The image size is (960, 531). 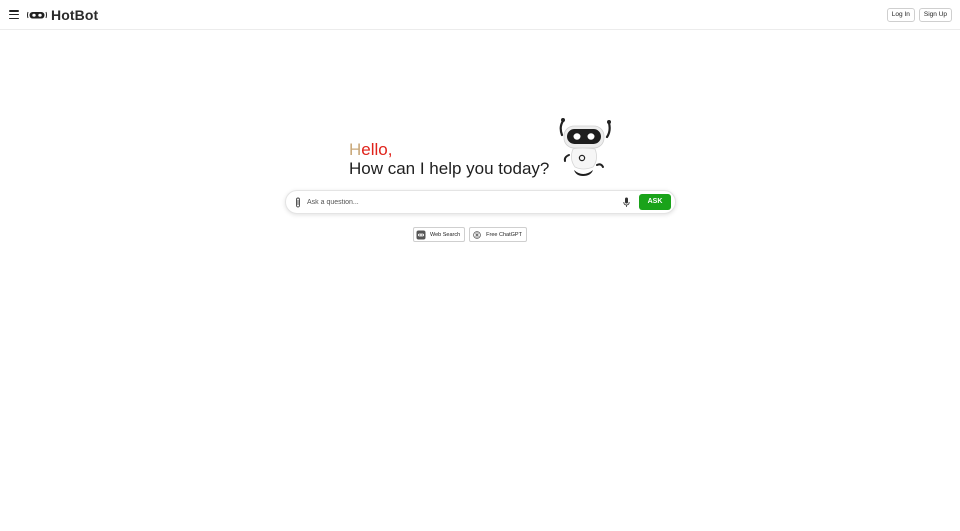 What do you see at coordinates (504, 234) in the screenshot?
I see `chip-label: Free ChatGPT` at bounding box center [504, 234].